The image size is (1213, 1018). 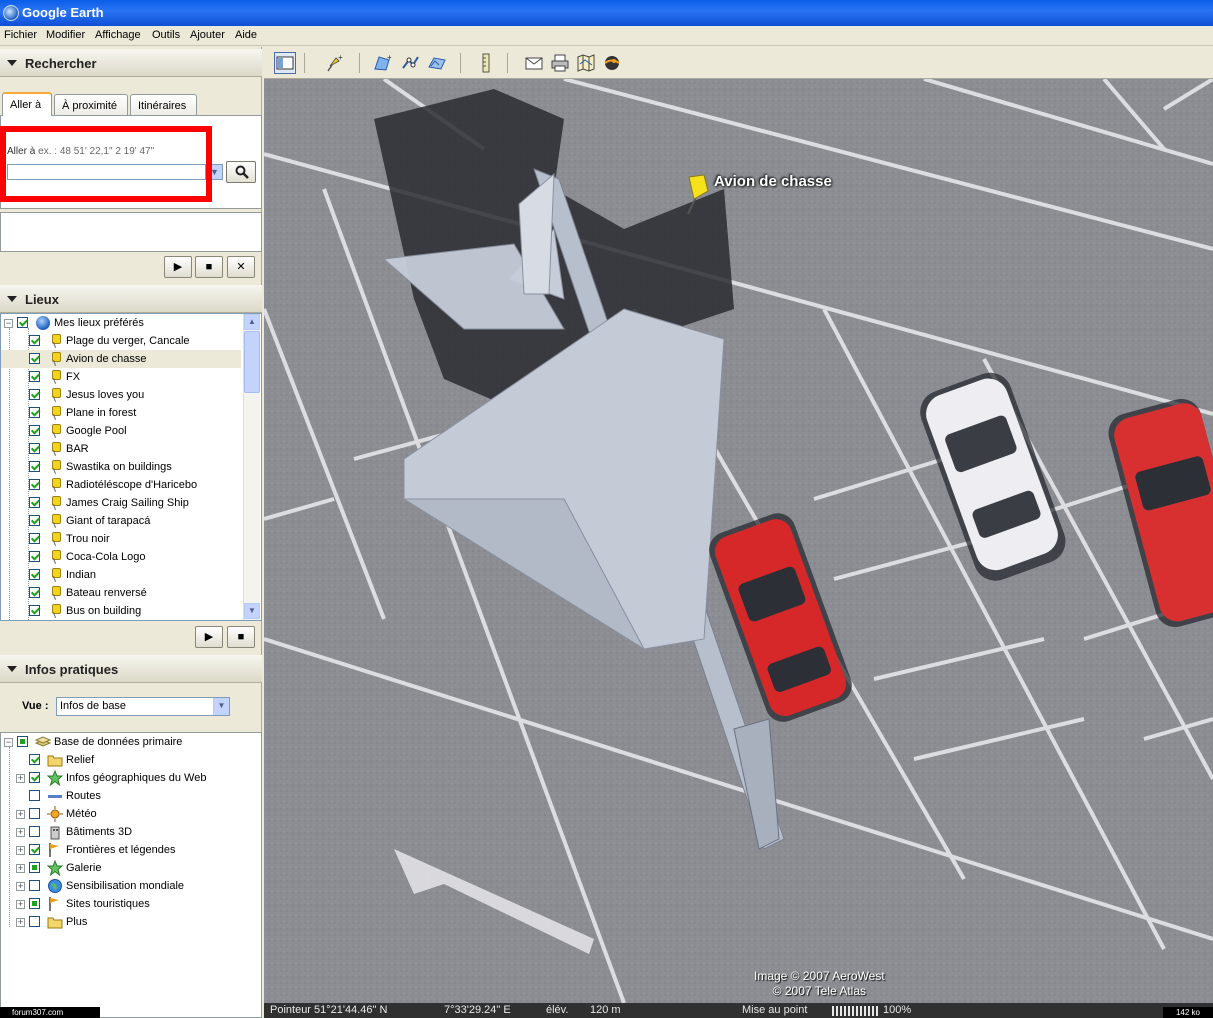 I want to click on layer-item: Relief, so click(x=121, y=760).